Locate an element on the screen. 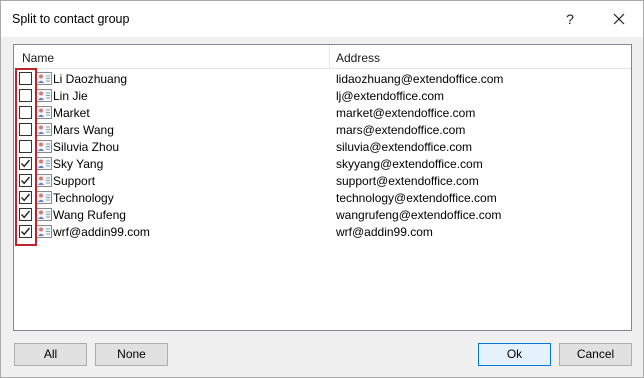 The width and height of the screenshot is (644, 378). column-header-address: Address is located at coordinates (358, 58).